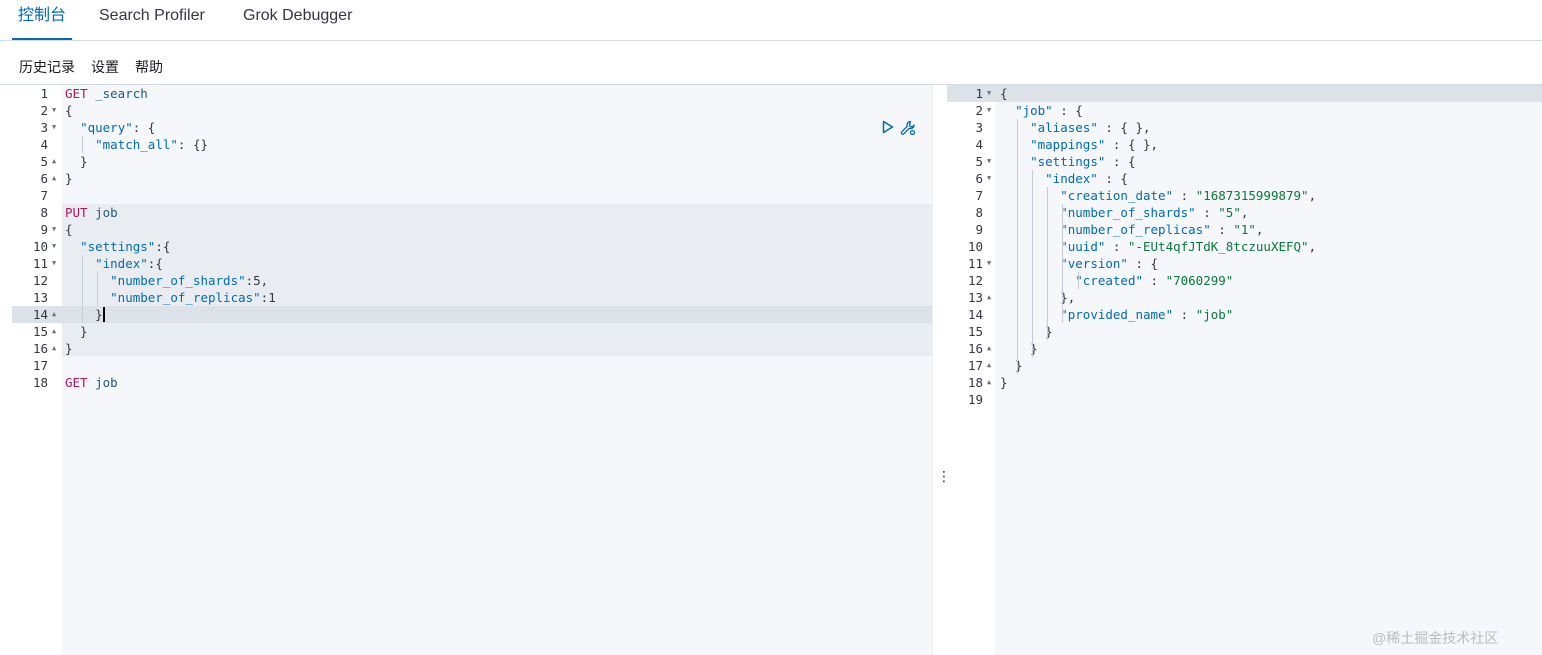 Image resolution: width=1542 pixels, height=655 pixels. What do you see at coordinates (117, 246) in the screenshot?
I see `request-code-line: "settings":{` at bounding box center [117, 246].